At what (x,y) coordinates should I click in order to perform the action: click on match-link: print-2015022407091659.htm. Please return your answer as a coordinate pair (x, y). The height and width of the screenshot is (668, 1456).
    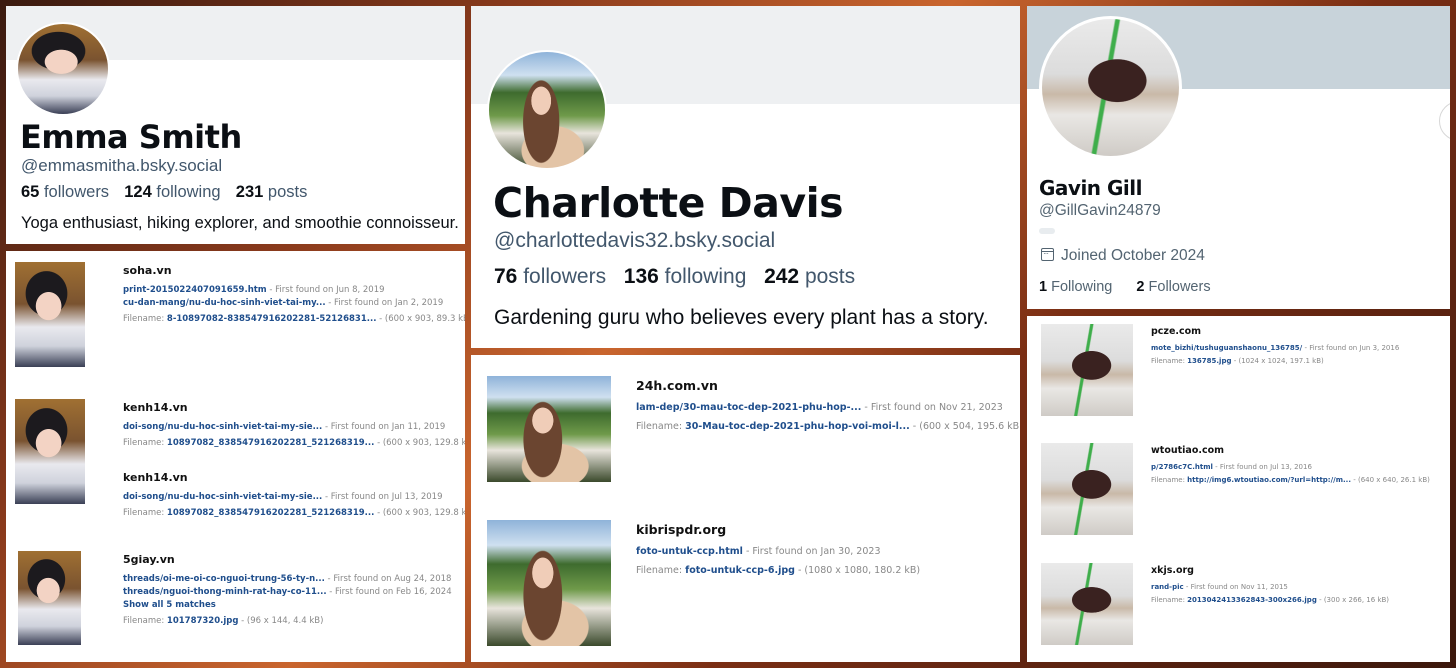
    Looking at the image, I should click on (195, 290).